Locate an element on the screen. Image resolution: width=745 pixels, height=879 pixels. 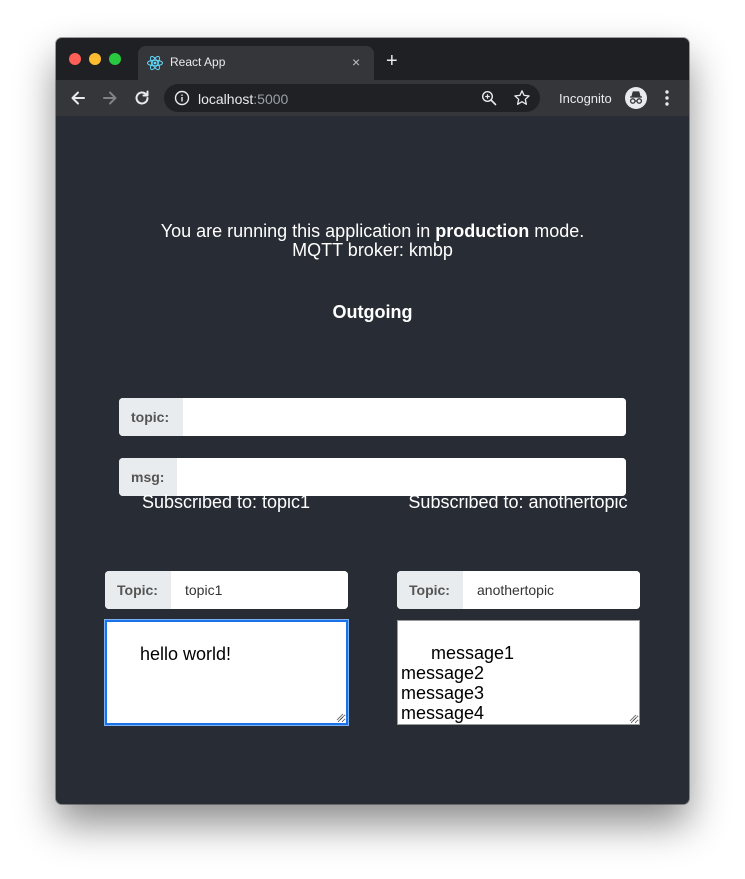
subscription-topic-group-1: Topic: is located at coordinates (226, 590).